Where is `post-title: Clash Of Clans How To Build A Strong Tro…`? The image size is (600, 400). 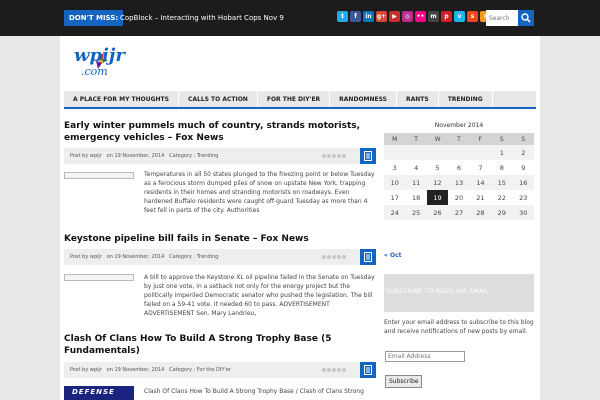 post-title: Clash Of Clans How To Build A Strong Tro… is located at coordinates (219, 345).